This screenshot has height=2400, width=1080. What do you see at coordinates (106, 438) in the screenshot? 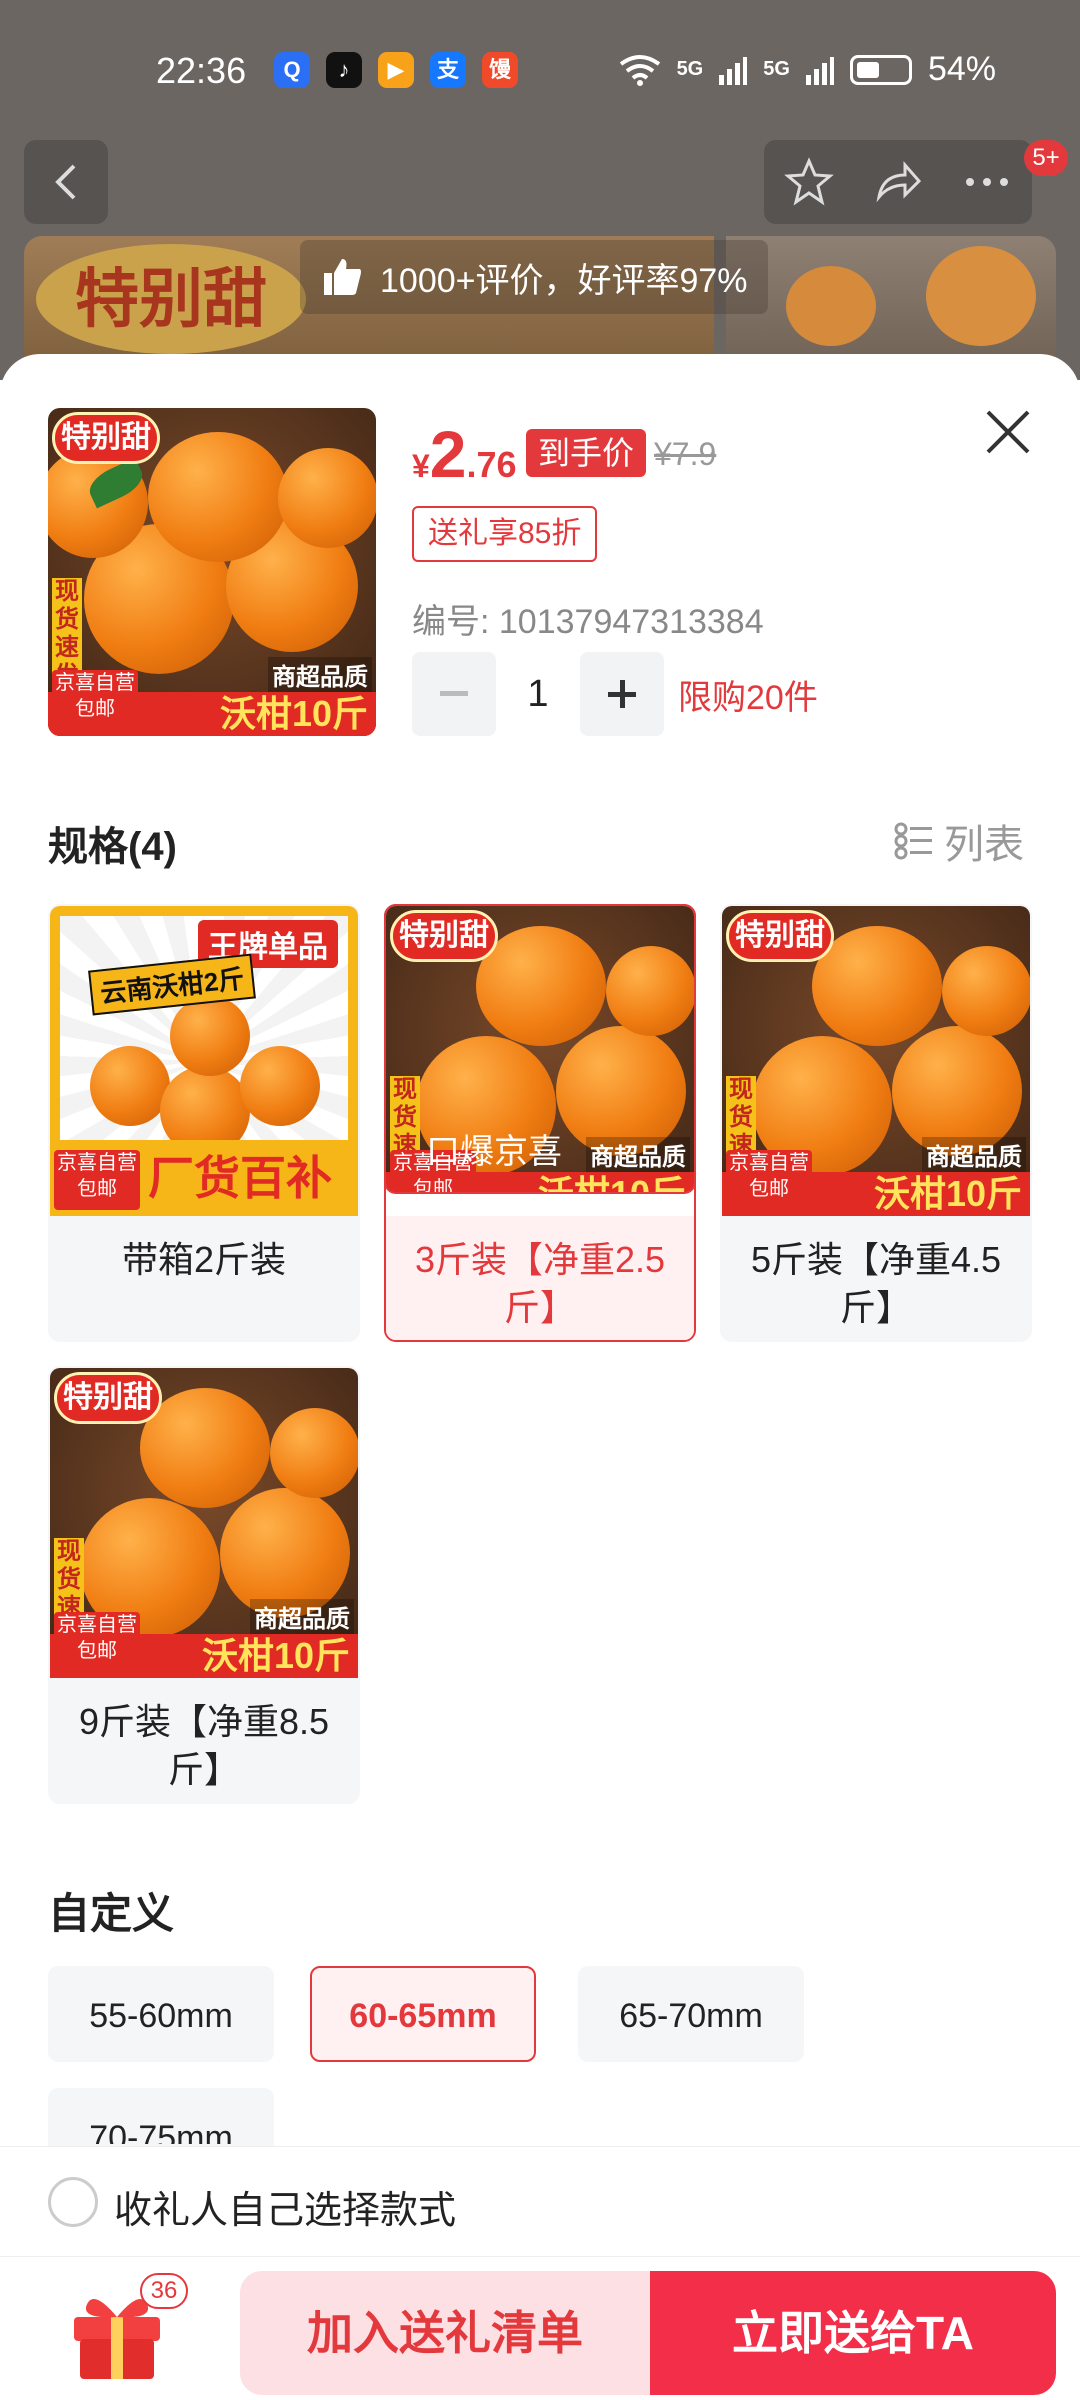
I see `thumb-tebie-label: 特别甜` at bounding box center [106, 438].